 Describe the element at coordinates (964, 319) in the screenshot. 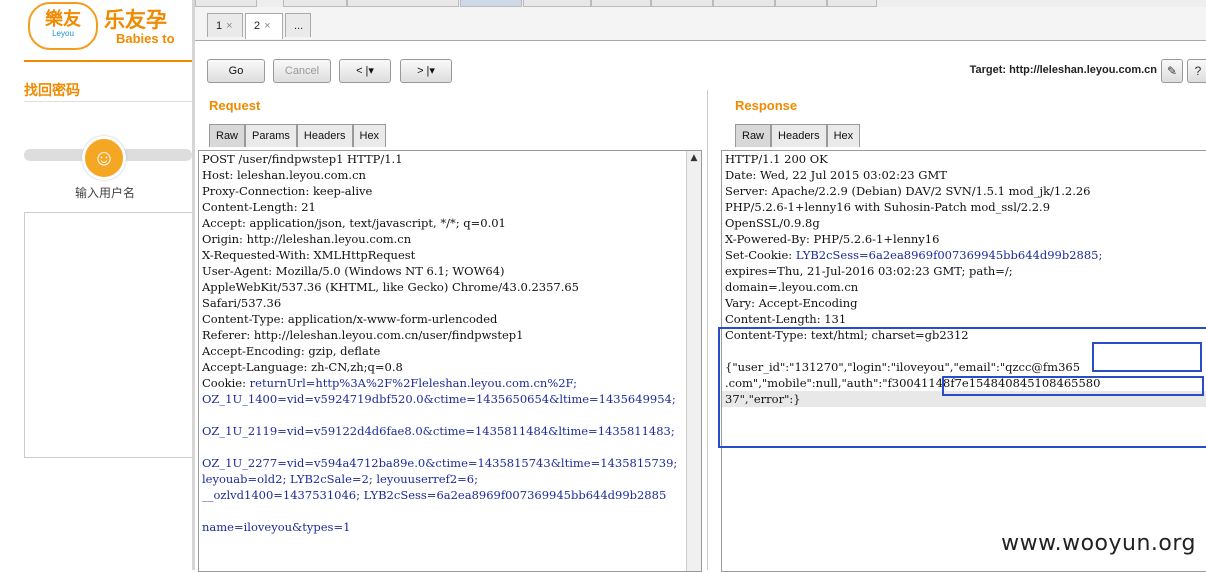

I see `editor-line: Content-Length: 131` at that location.